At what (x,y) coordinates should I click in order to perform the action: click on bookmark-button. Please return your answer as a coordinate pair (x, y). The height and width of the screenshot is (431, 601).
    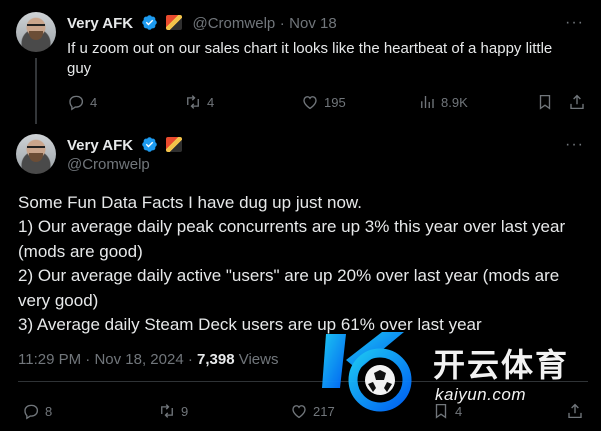
    Looking at the image, I should click on (547, 102).